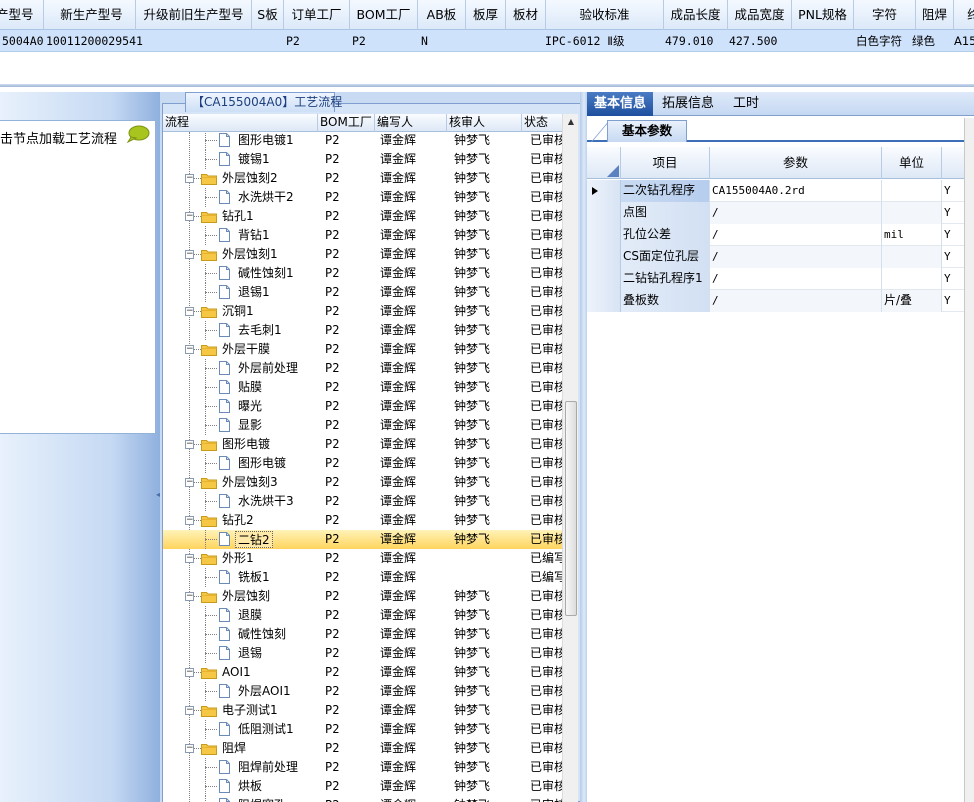  What do you see at coordinates (363, 273) in the screenshot?
I see `process-step-row: 碱性蚀刻1 P2 谭金辉 钟梦飞 已审核` at bounding box center [363, 273].